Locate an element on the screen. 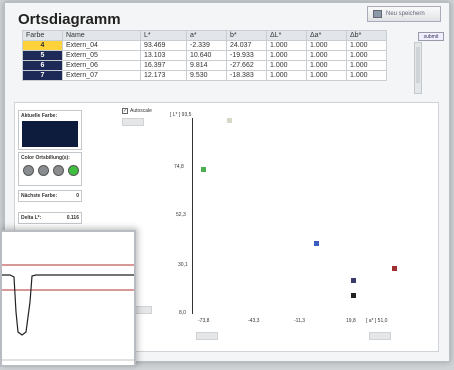 The width and height of the screenshot is (454, 370). col-farbe: Farbe is located at coordinates (42, 35).